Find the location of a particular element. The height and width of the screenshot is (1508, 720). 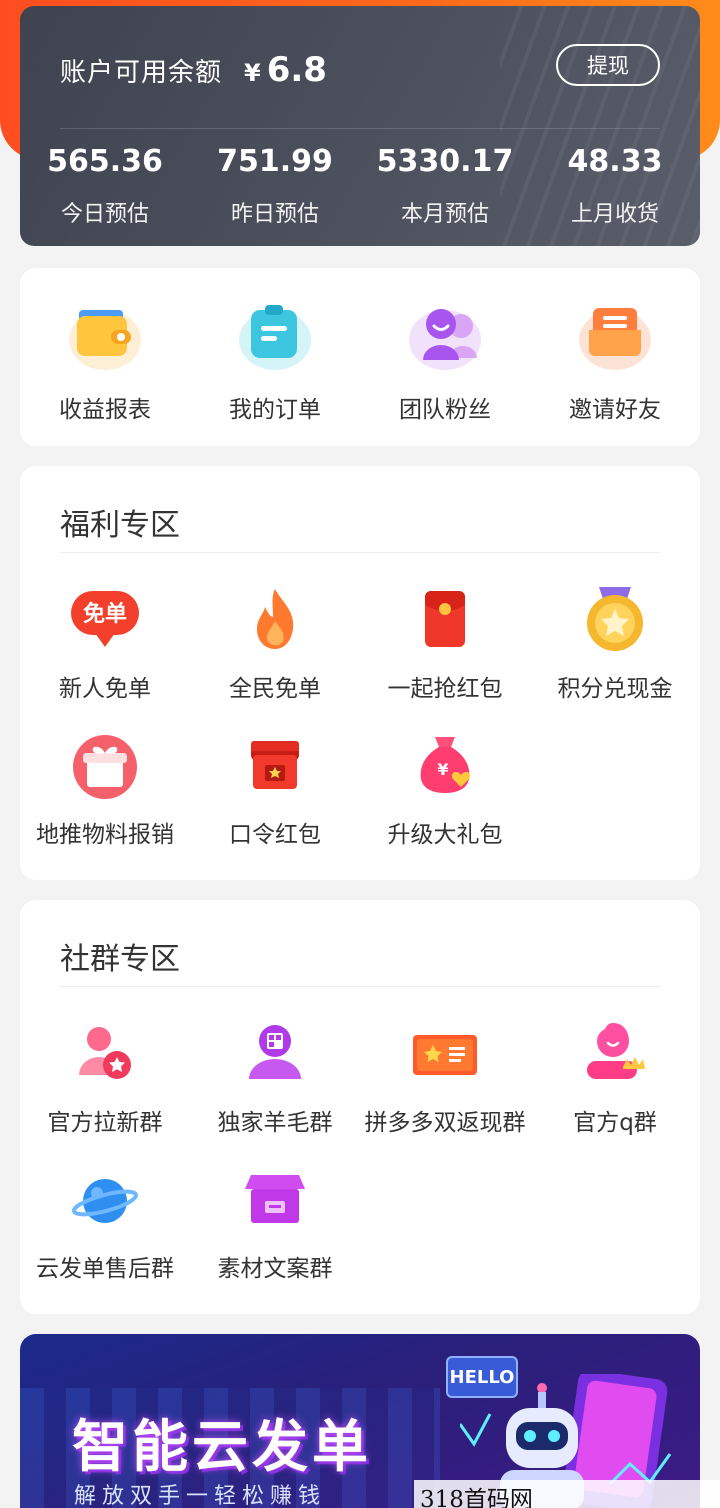

grid-label: 地推物料报销 is located at coordinates (105, 835).